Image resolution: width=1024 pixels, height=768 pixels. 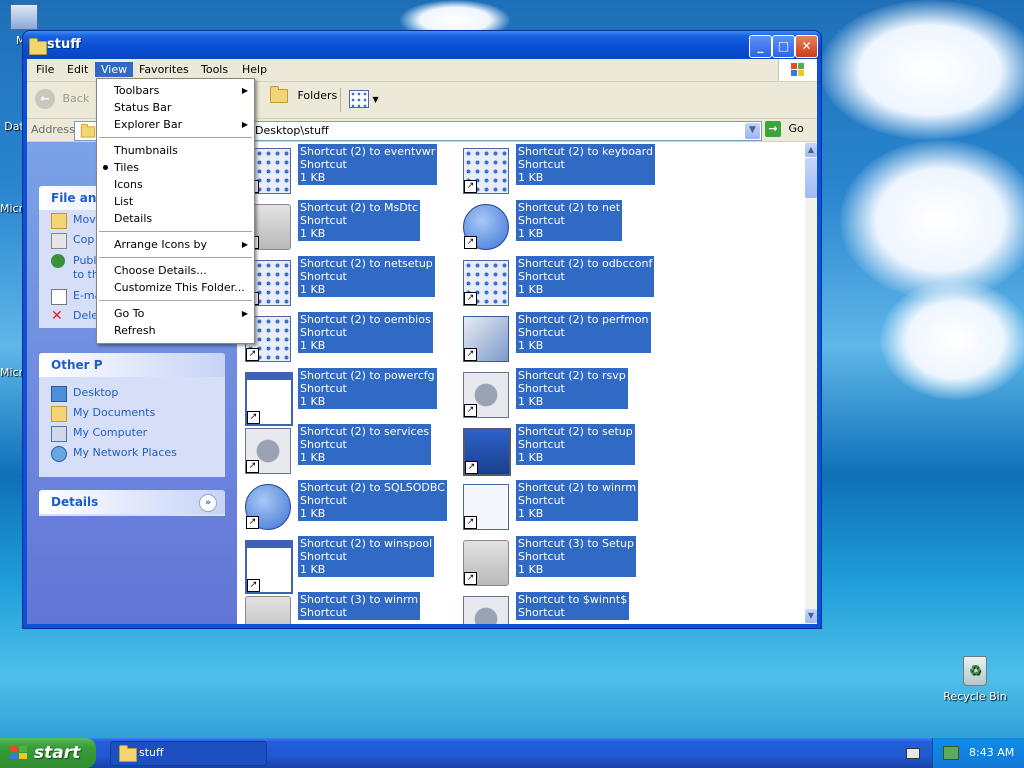 I want to click on view-menu-item-thumbnails: Thumbnails, so click(x=175, y=150).